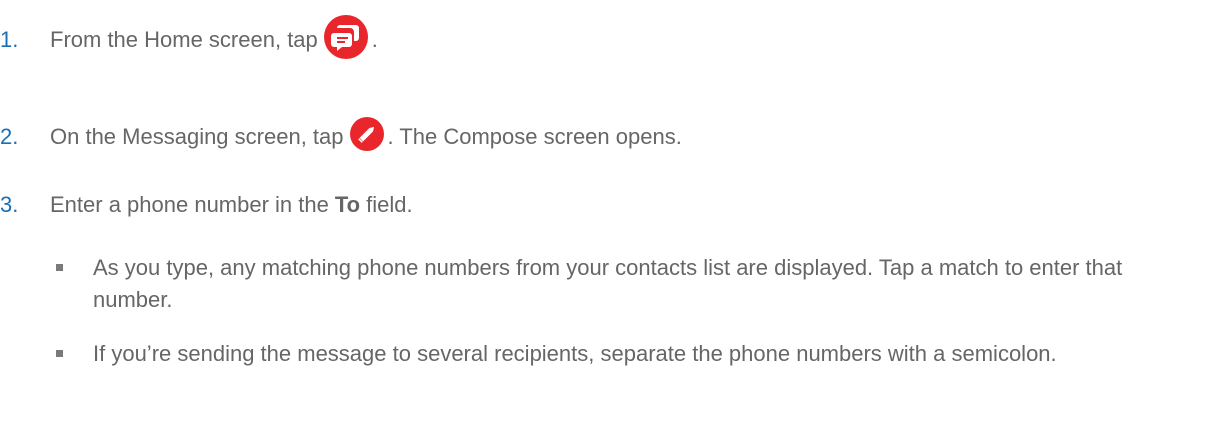 This screenshot has width=1207, height=428. Describe the element at coordinates (197, 136) in the screenshot. I see `step-2-before: On the Messaging screen, tap` at that location.